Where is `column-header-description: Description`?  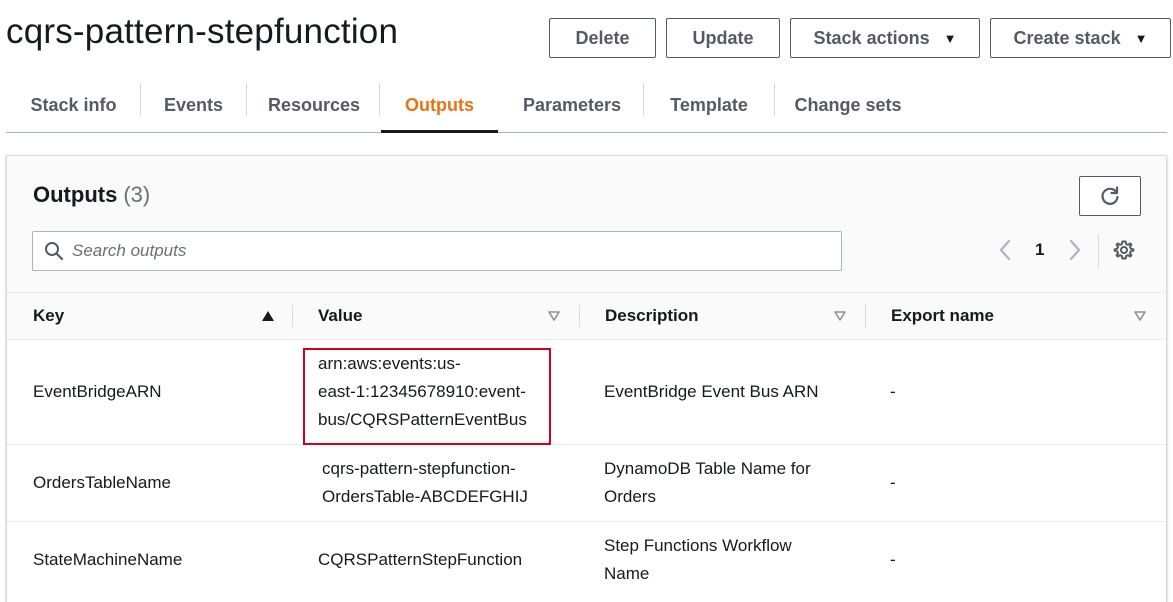 column-header-description: Description is located at coordinates (652, 316).